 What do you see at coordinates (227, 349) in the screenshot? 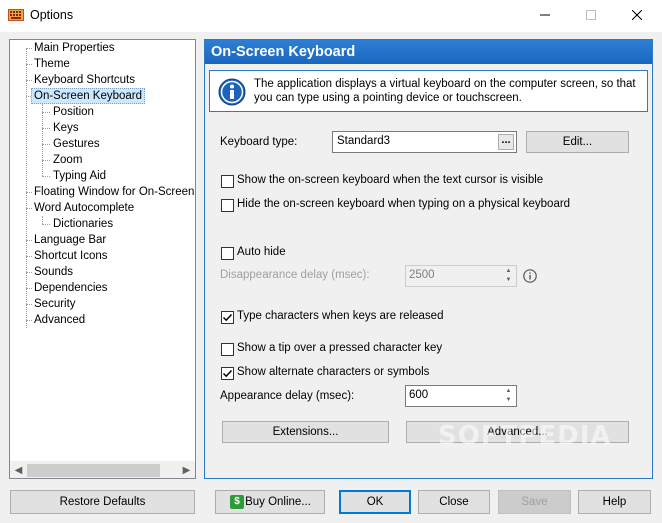
I see `show-tip-checkbox` at bounding box center [227, 349].